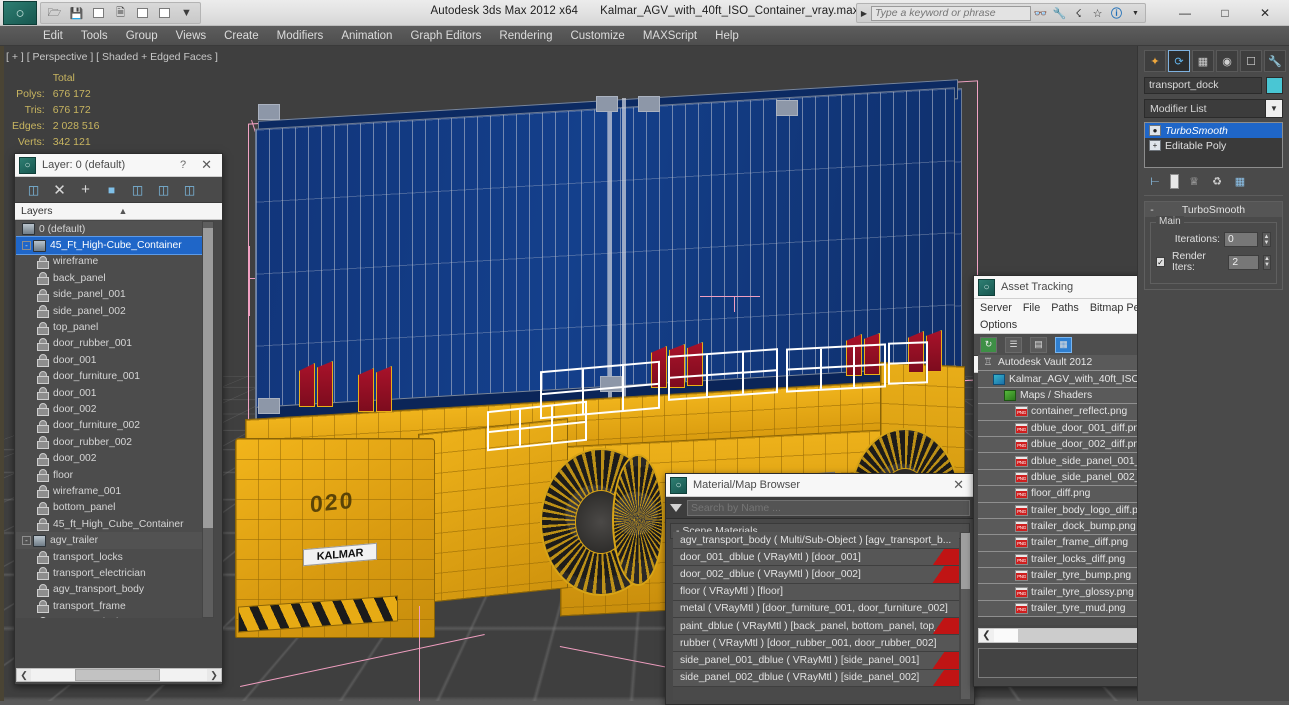 The height and width of the screenshot is (705, 1289). Describe the element at coordinates (114, 616) in the screenshot. I see `layer-row: transport_dock` at that location.